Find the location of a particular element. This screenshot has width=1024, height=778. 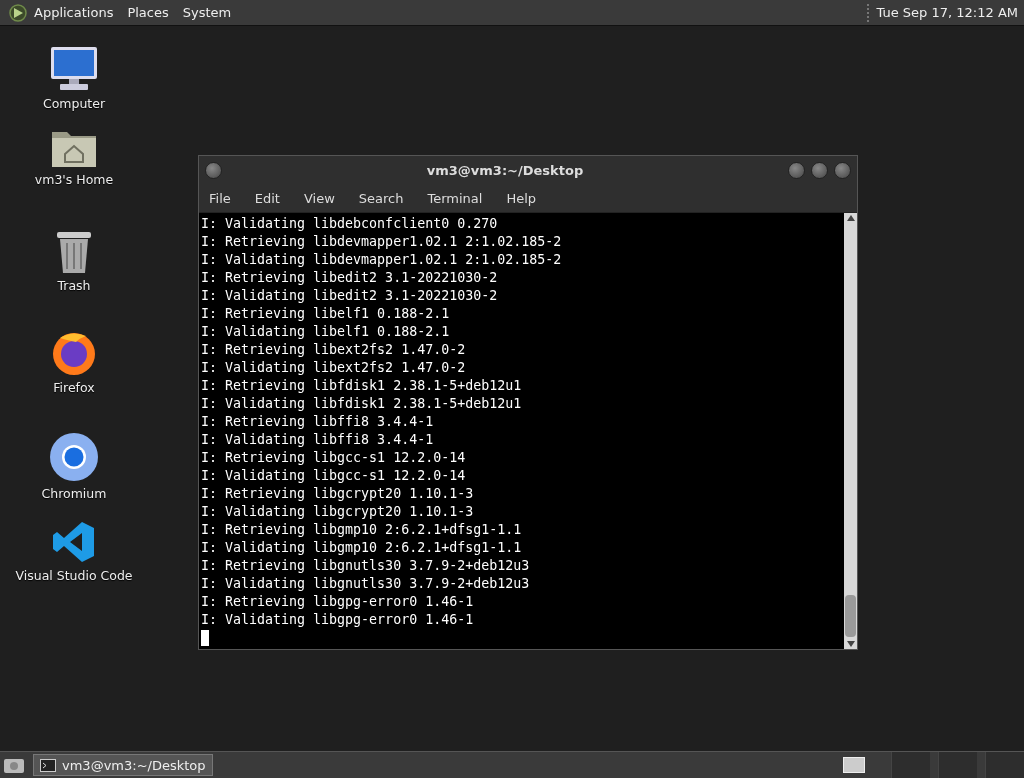

desktop-icon-label: Chromium is located at coordinates (74, 493).